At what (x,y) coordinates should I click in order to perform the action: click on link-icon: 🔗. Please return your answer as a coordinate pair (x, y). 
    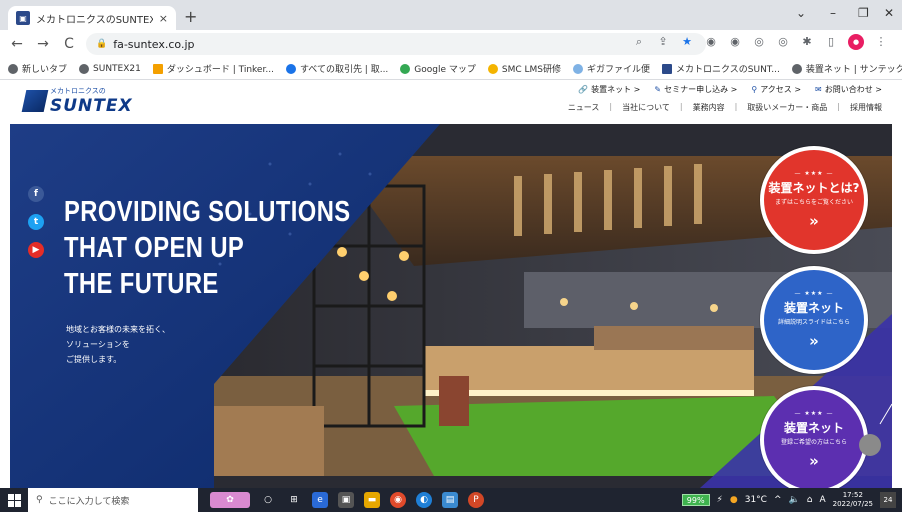
    Looking at the image, I should click on (583, 89).